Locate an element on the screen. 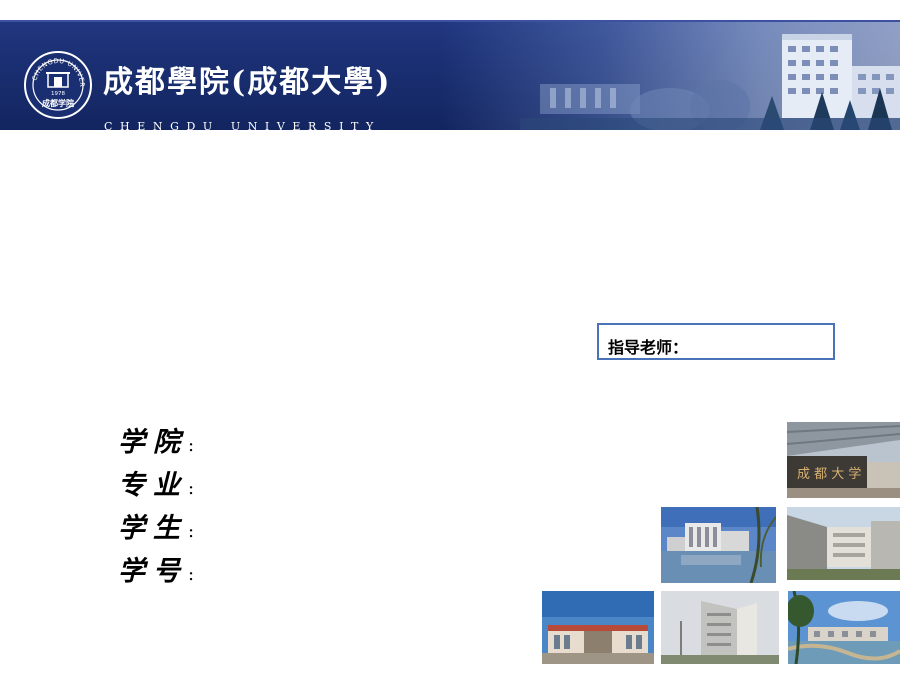 The image size is (900, 675). field-college-colon: : is located at coordinates (191, 445).